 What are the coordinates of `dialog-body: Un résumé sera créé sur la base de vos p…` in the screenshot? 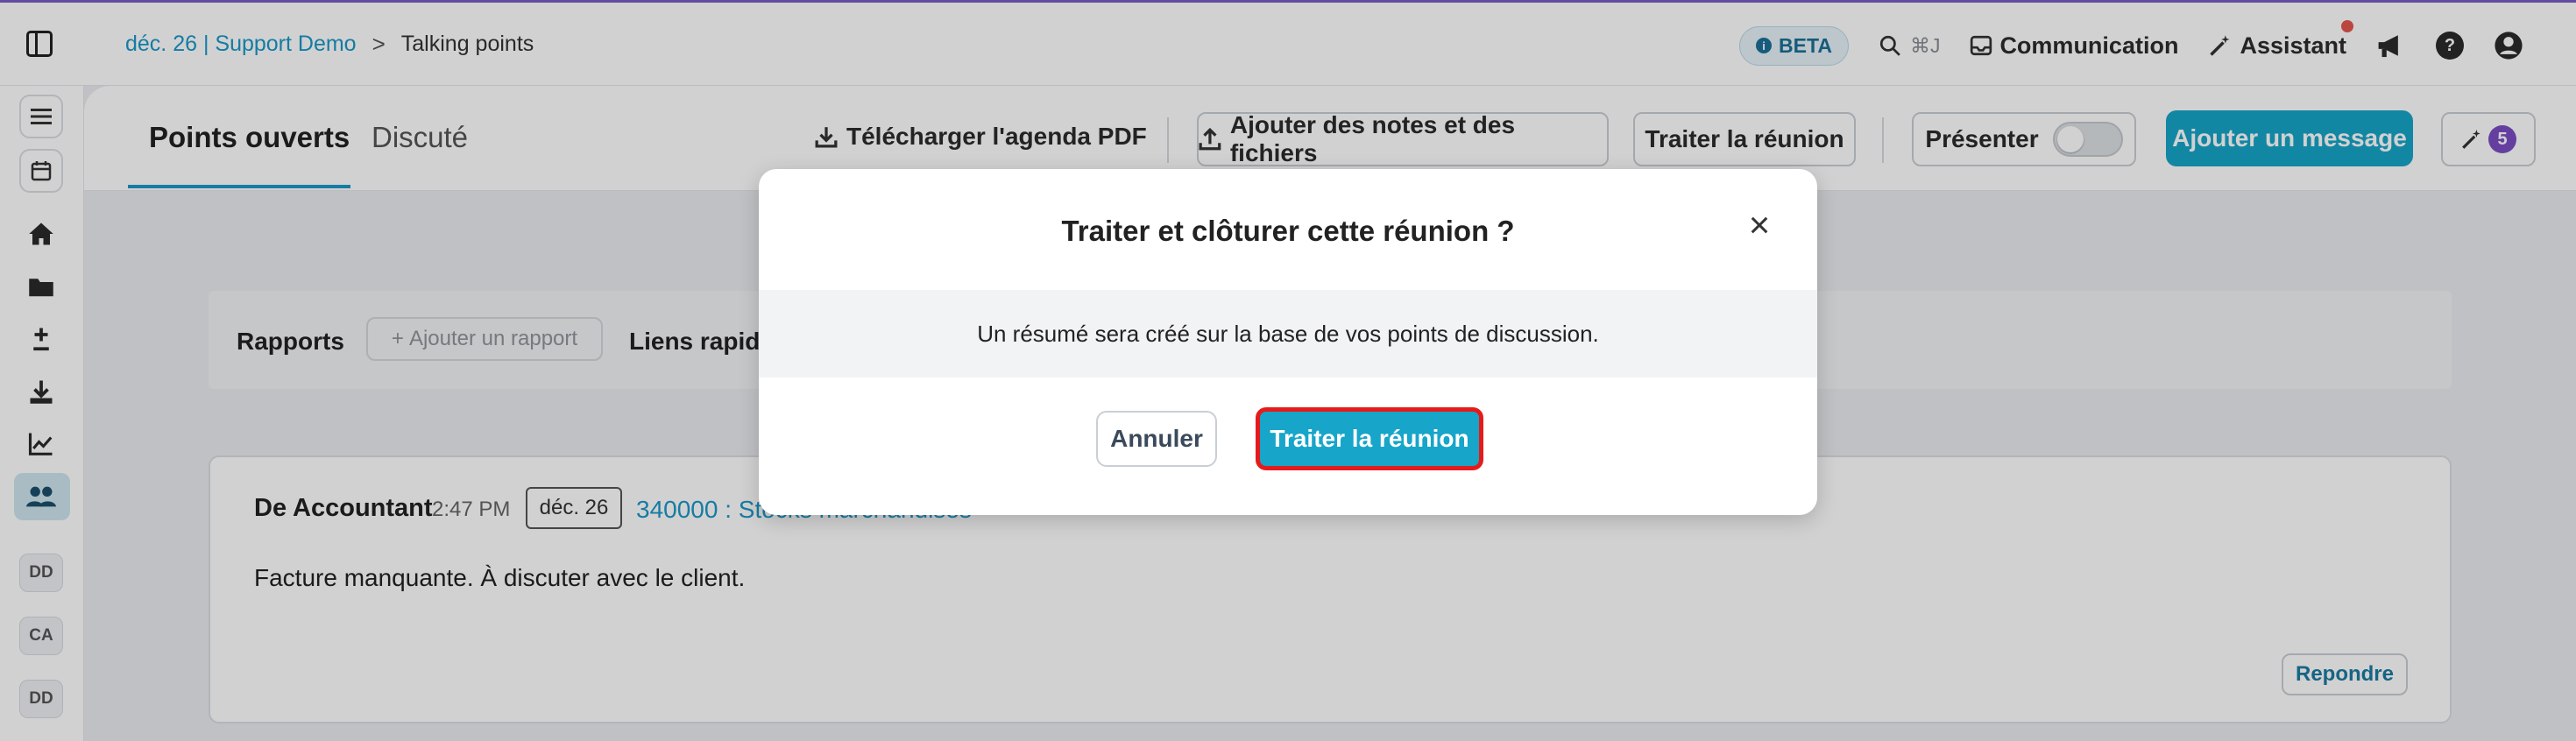 It's located at (1288, 334).